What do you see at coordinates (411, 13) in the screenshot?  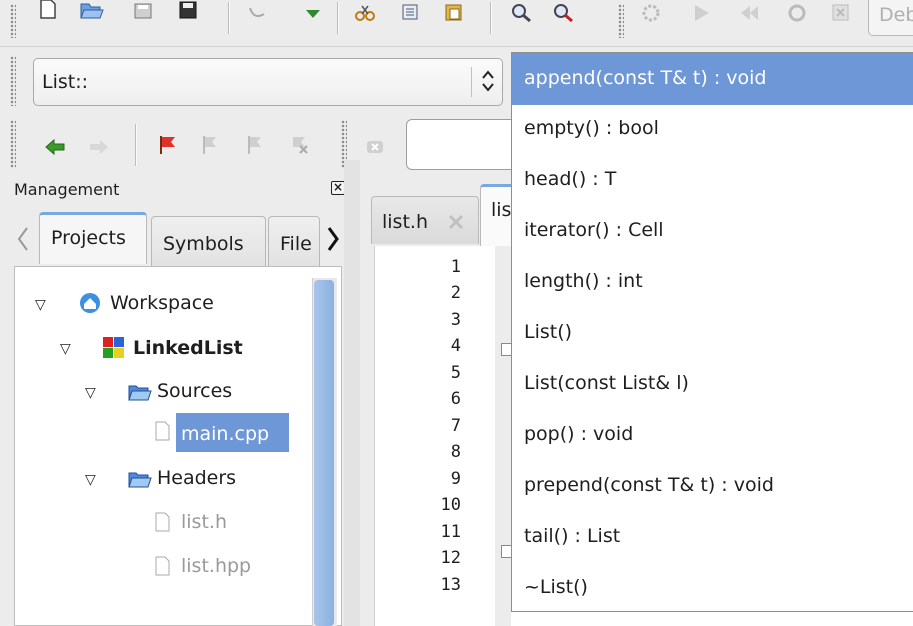 I see `copy-icon` at bounding box center [411, 13].